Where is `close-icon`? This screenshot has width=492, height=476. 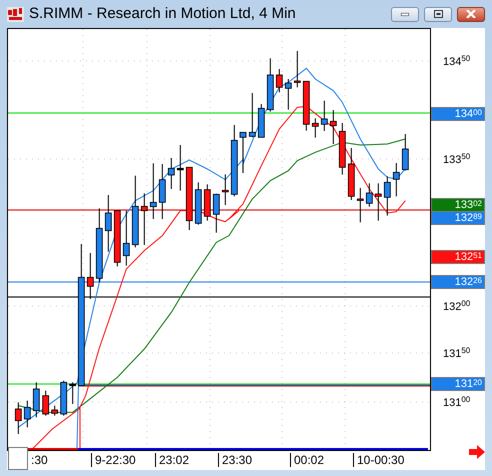 close-icon is located at coordinates (471, 14).